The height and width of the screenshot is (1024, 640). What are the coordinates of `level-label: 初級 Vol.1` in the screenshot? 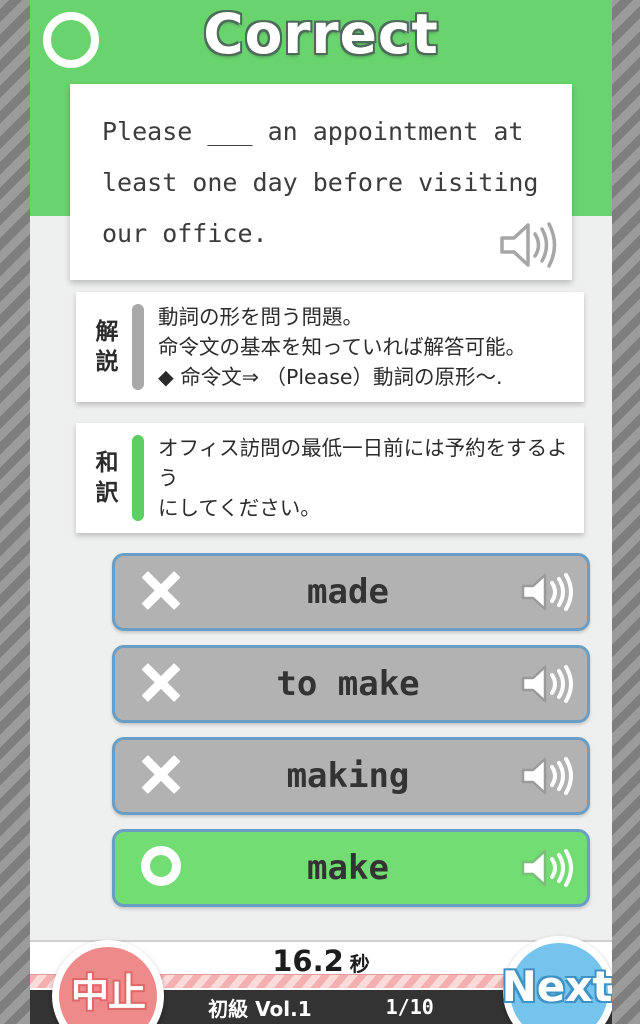 It's located at (260, 1008).